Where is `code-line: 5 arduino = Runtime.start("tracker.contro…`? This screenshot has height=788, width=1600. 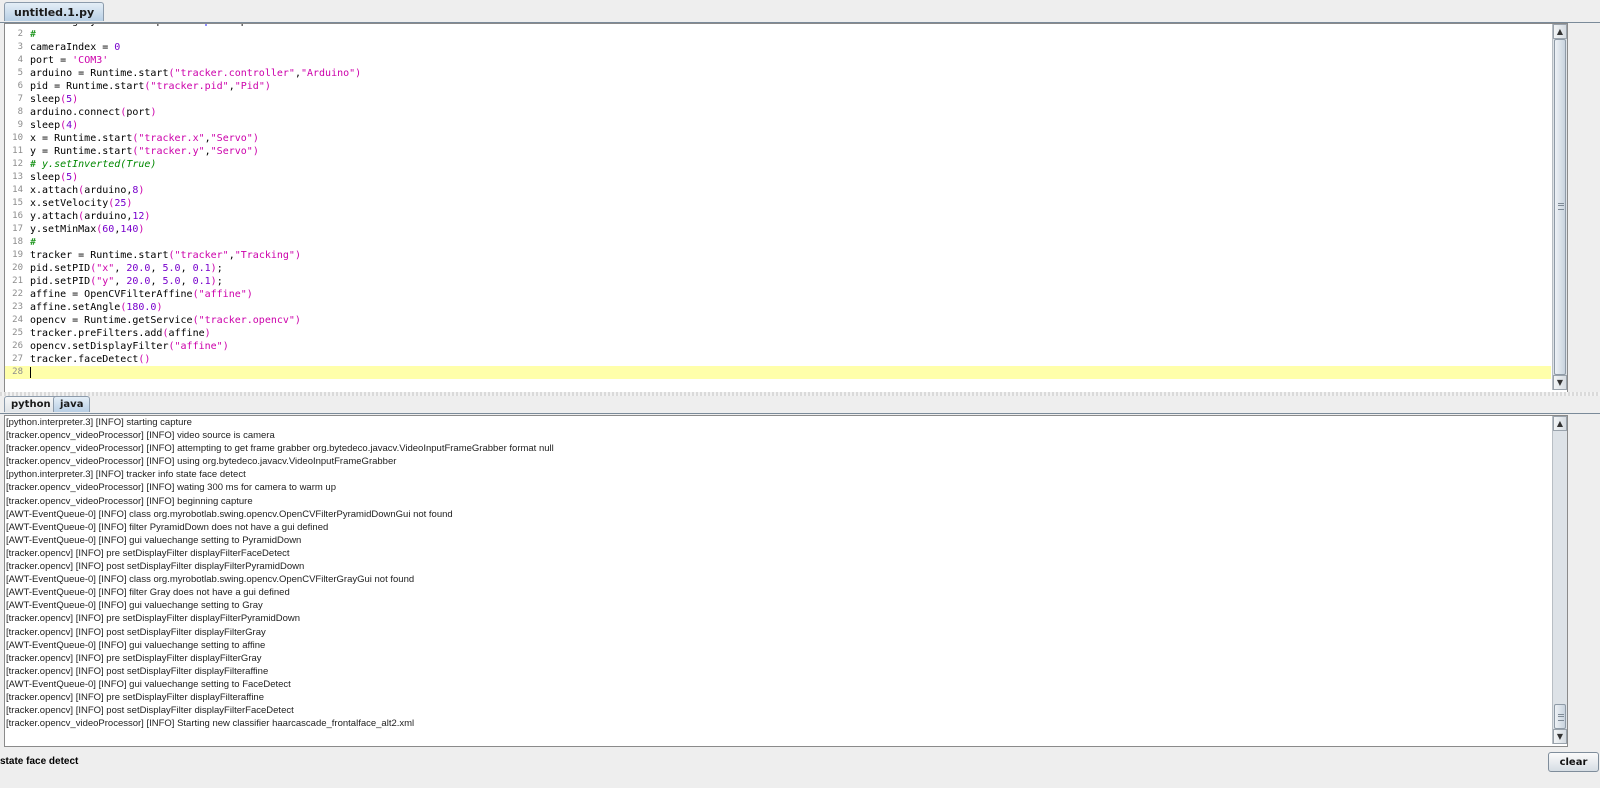
code-line: 5 arduino = Runtime.start("tracker.contro… is located at coordinates (778, 73).